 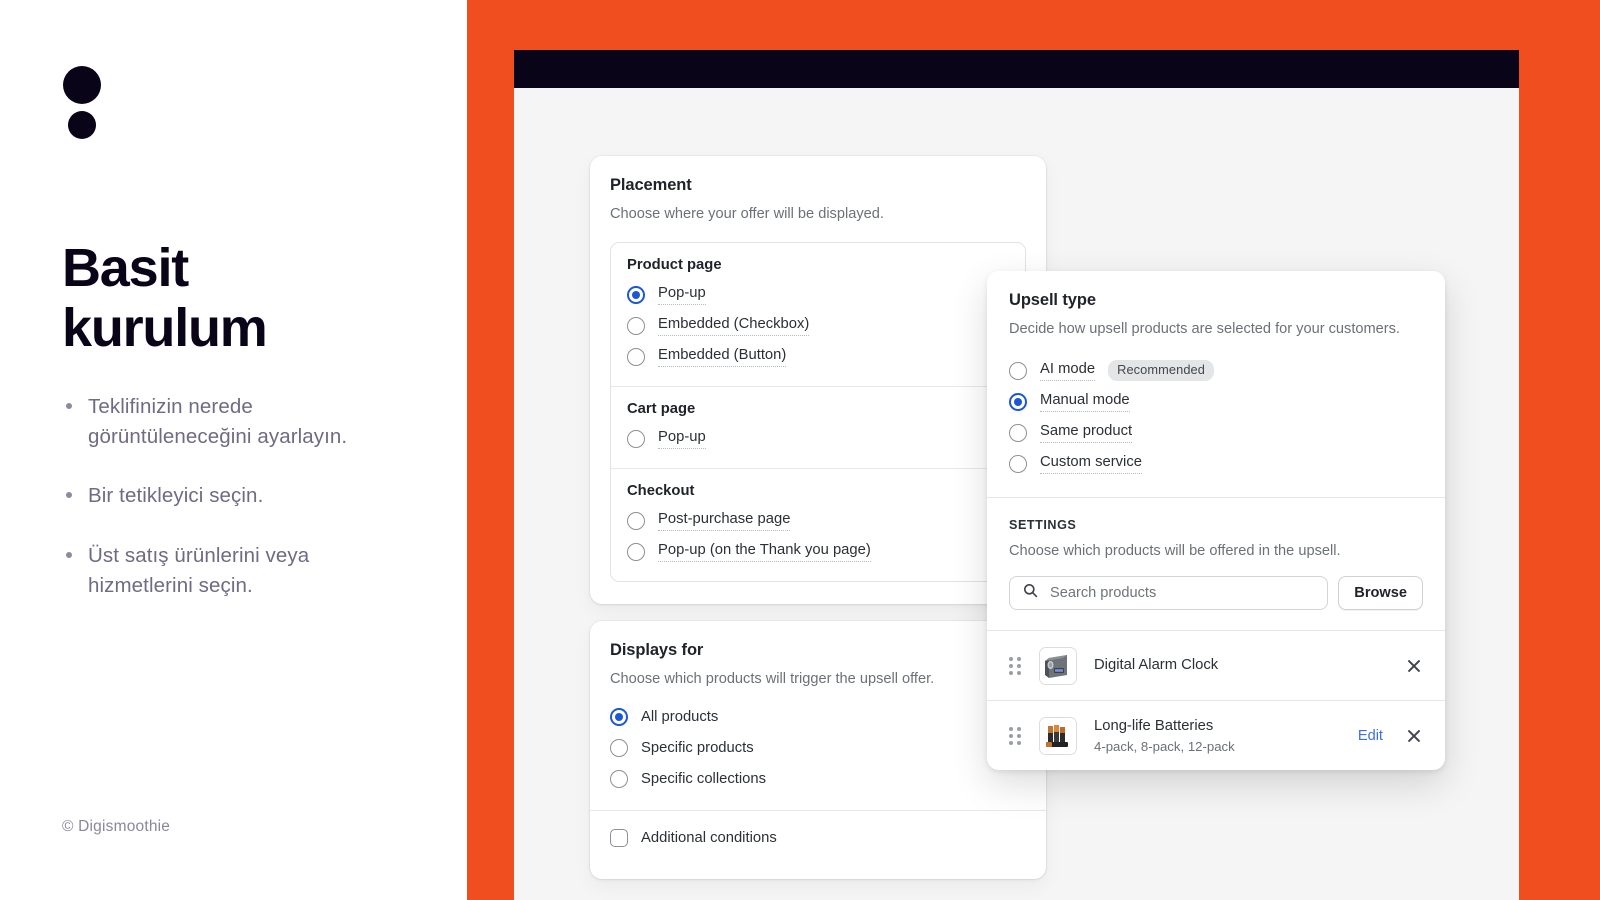 I want to click on radio-label: Specific collections, so click(x=704, y=778).